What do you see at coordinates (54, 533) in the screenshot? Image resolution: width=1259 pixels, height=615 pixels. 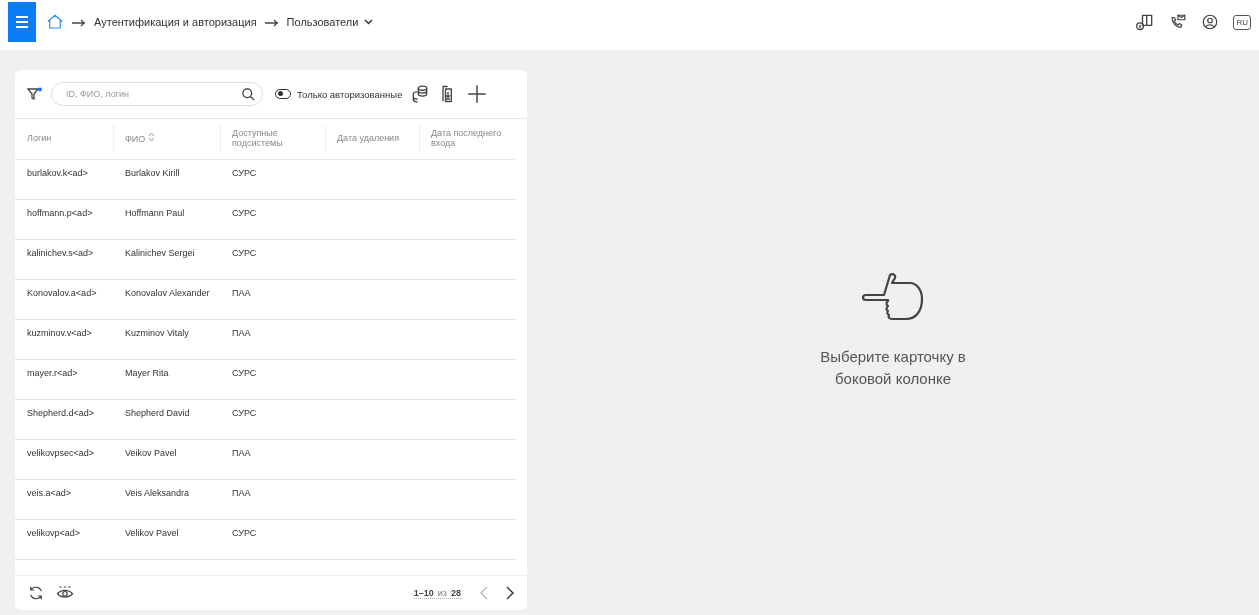 I see `table-cell: velikovp<ad>` at bounding box center [54, 533].